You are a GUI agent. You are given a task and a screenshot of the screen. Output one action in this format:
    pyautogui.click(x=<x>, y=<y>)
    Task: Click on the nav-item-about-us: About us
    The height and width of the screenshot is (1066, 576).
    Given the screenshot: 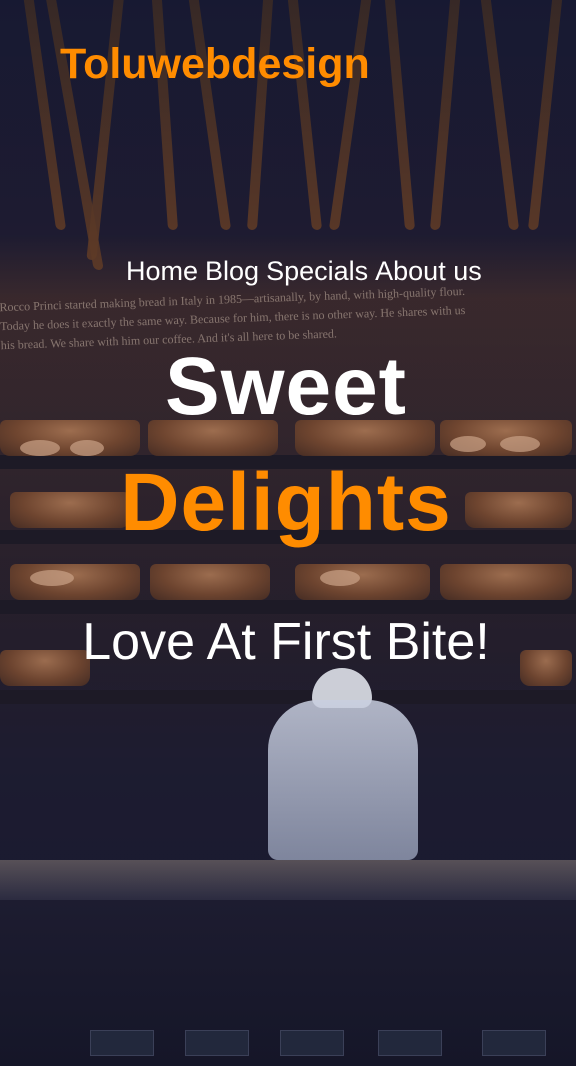 What is the action you would take?
    pyautogui.click(x=428, y=271)
    